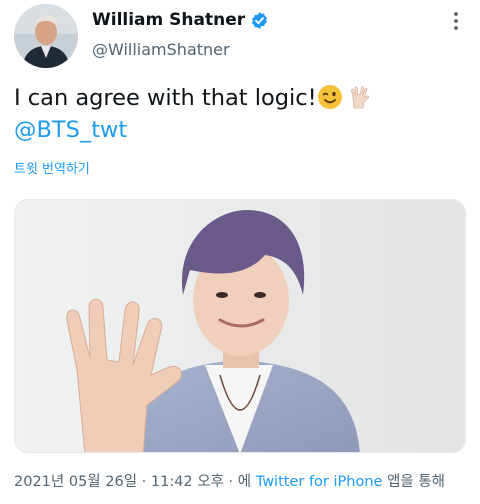 This screenshot has width=480, height=504. Describe the element at coordinates (187, 482) in the screenshot. I see `tweet-time: 11:42 오후` at that location.